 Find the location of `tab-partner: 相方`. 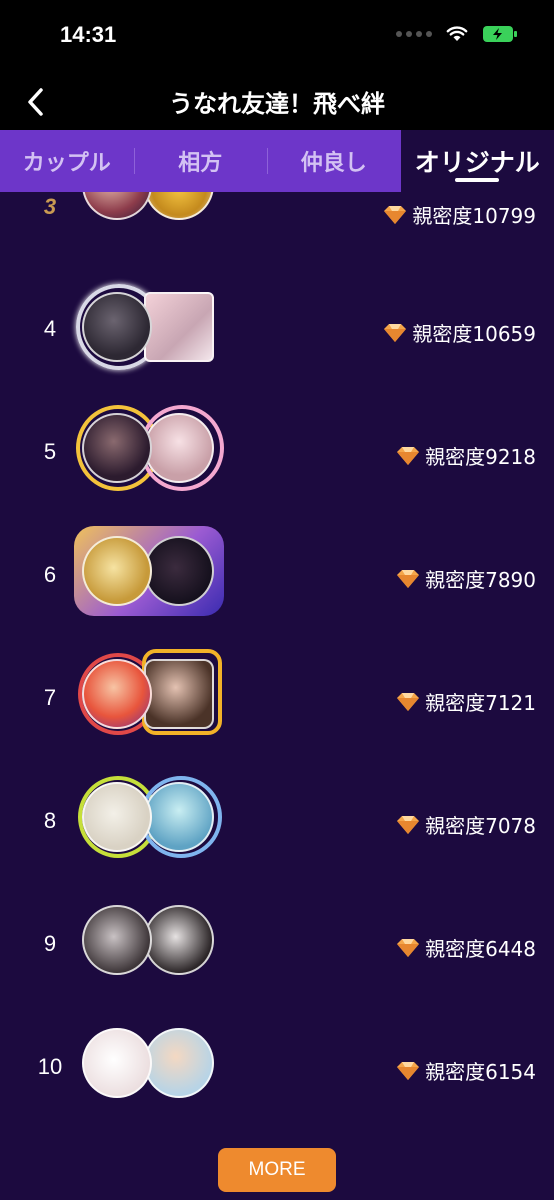

tab-partner: 相方 is located at coordinates (200, 161).